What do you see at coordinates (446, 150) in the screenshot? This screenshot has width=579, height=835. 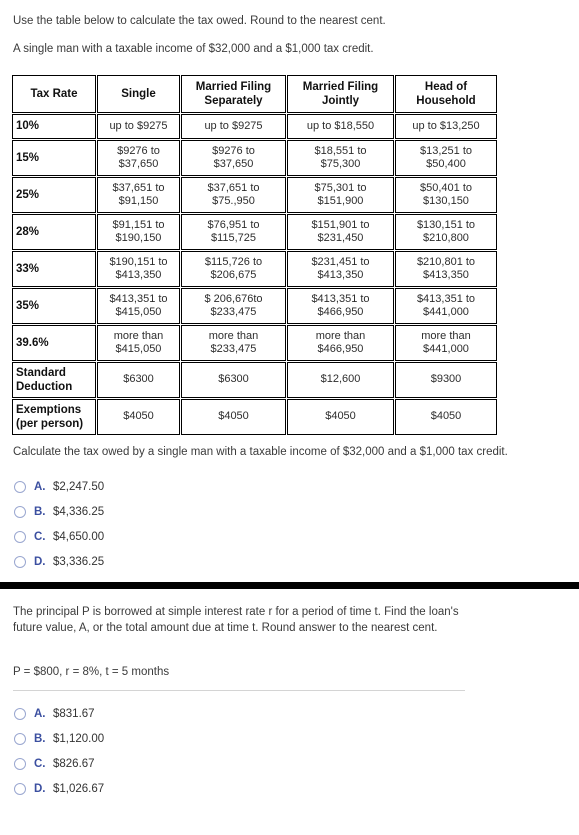 I see `cell-line-1: $13,251 to` at bounding box center [446, 150].